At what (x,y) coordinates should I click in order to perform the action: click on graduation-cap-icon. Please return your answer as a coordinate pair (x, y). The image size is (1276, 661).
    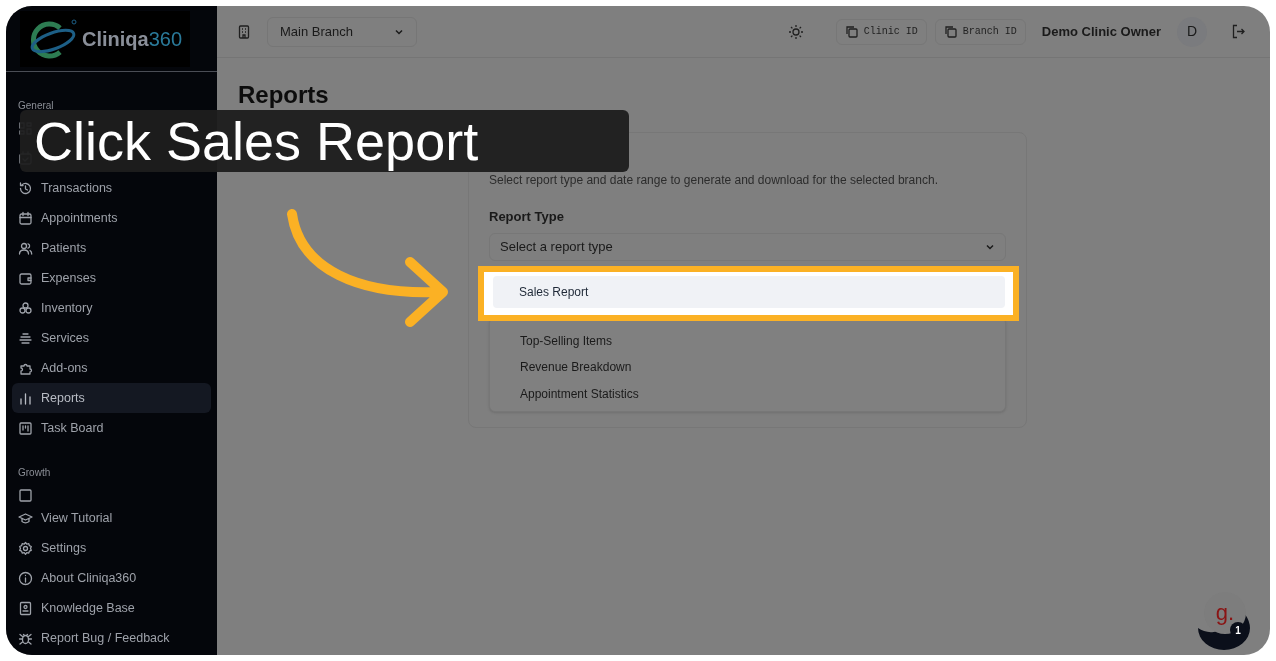
    Looking at the image, I should click on (25, 518).